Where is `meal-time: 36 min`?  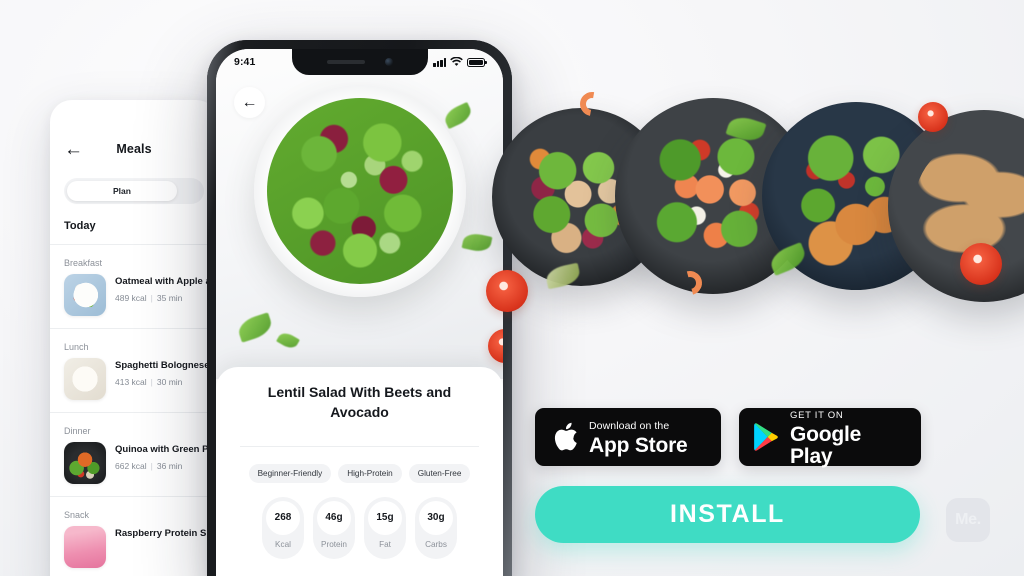
meal-time: 36 min is located at coordinates (169, 465).